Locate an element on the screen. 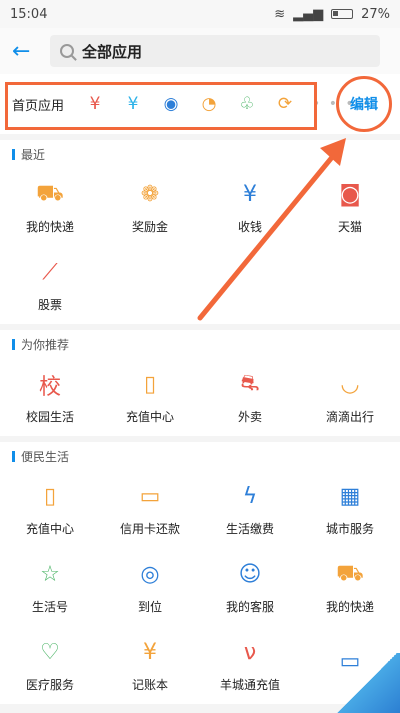  edit-button: 编辑 is located at coordinates (364, 104).